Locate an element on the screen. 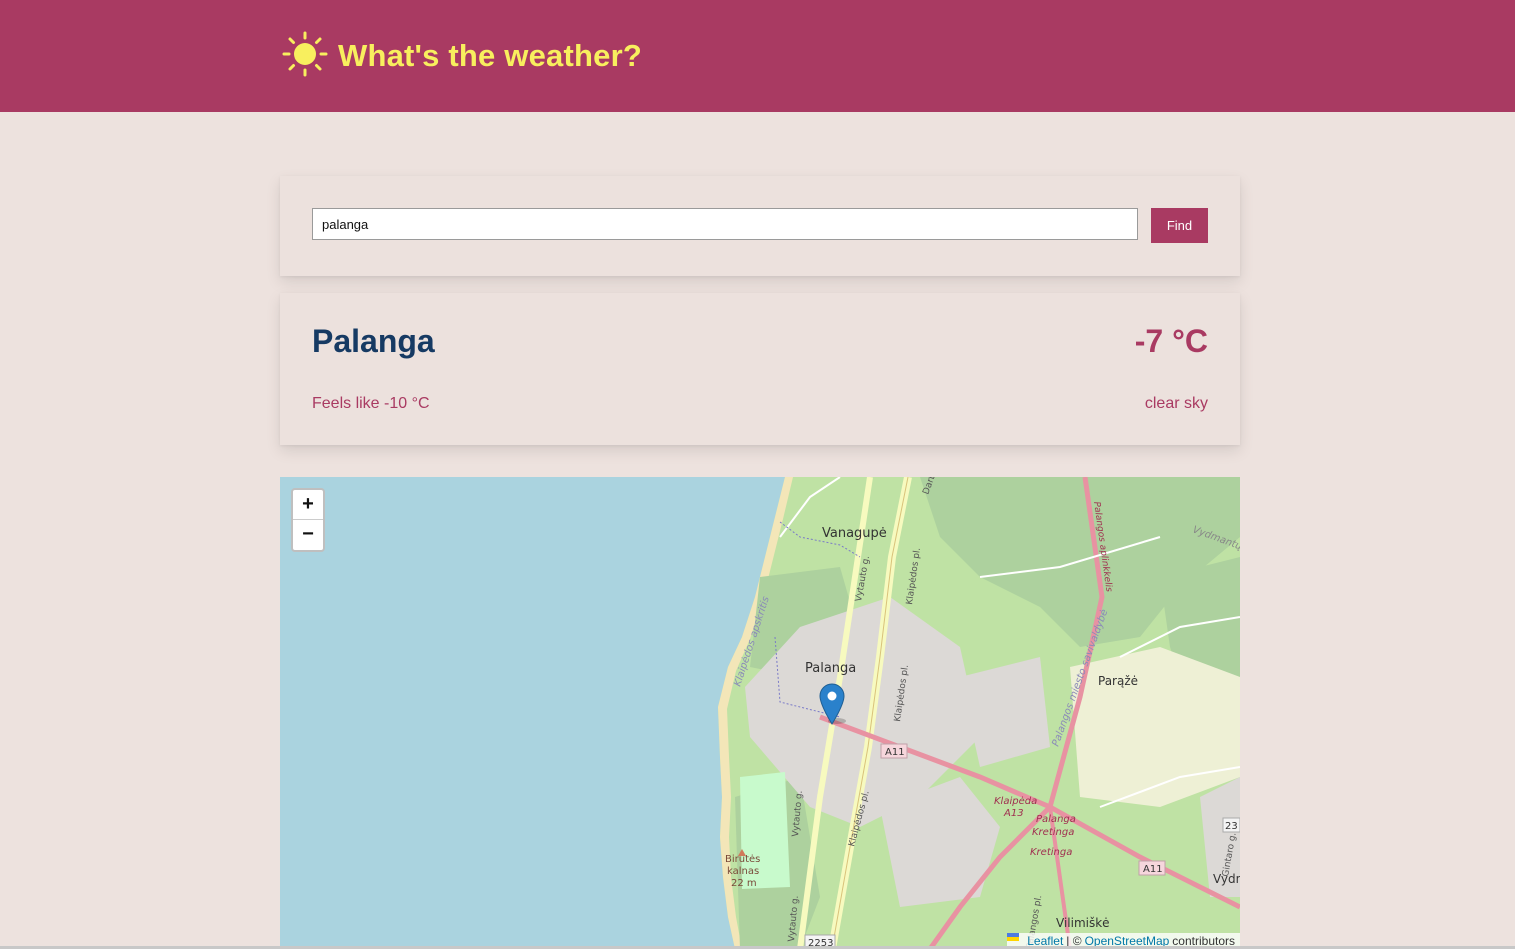 The height and width of the screenshot is (949, 1515). search-card: Find is located at coordinates (760, 226).